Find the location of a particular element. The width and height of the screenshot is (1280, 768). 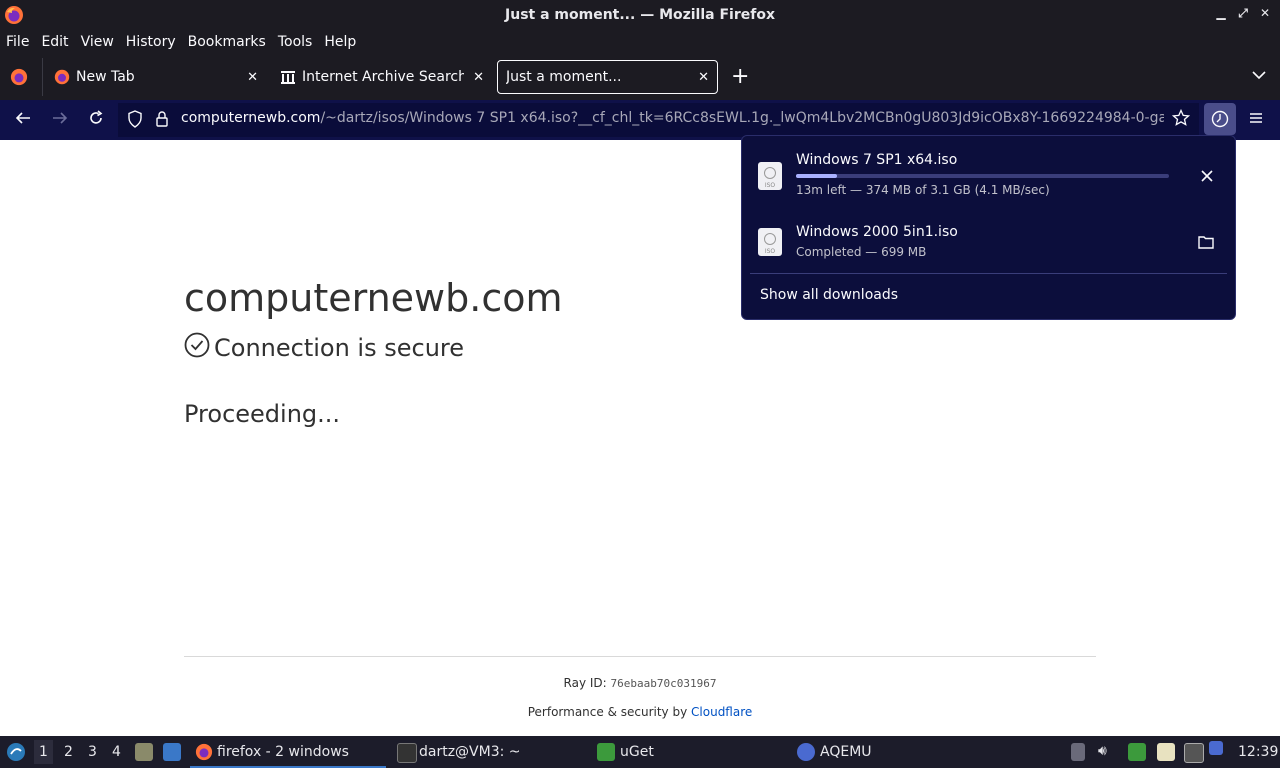

checkmark-circle-icon is located at coordinates (197, 348).